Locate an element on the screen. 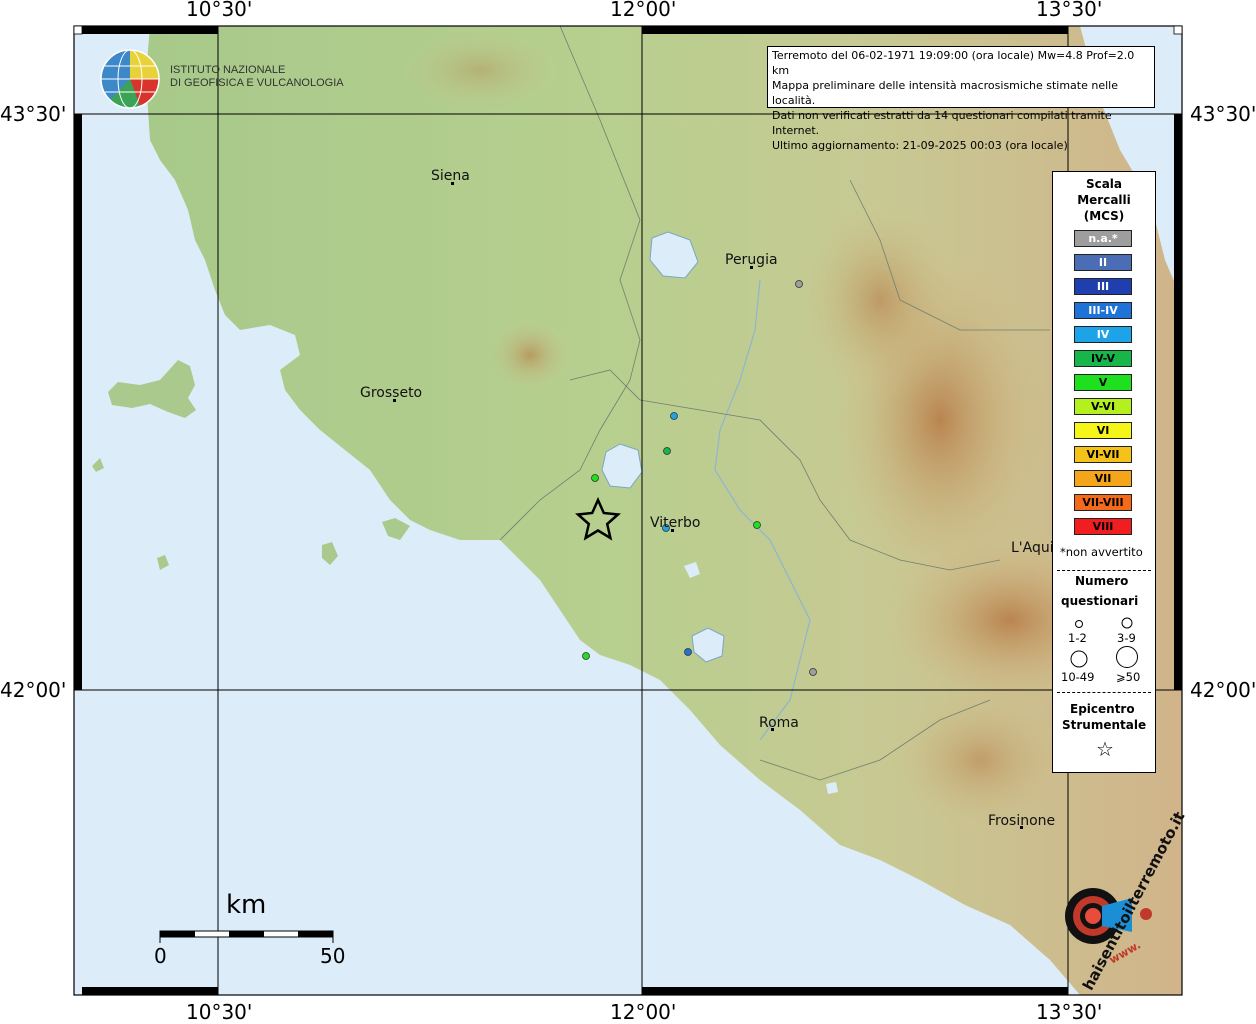 Image resolution: width=1256 pixels, height=1024 pixels. legend-size-1-2: 1-2 is located at coordinates (1077, 638).